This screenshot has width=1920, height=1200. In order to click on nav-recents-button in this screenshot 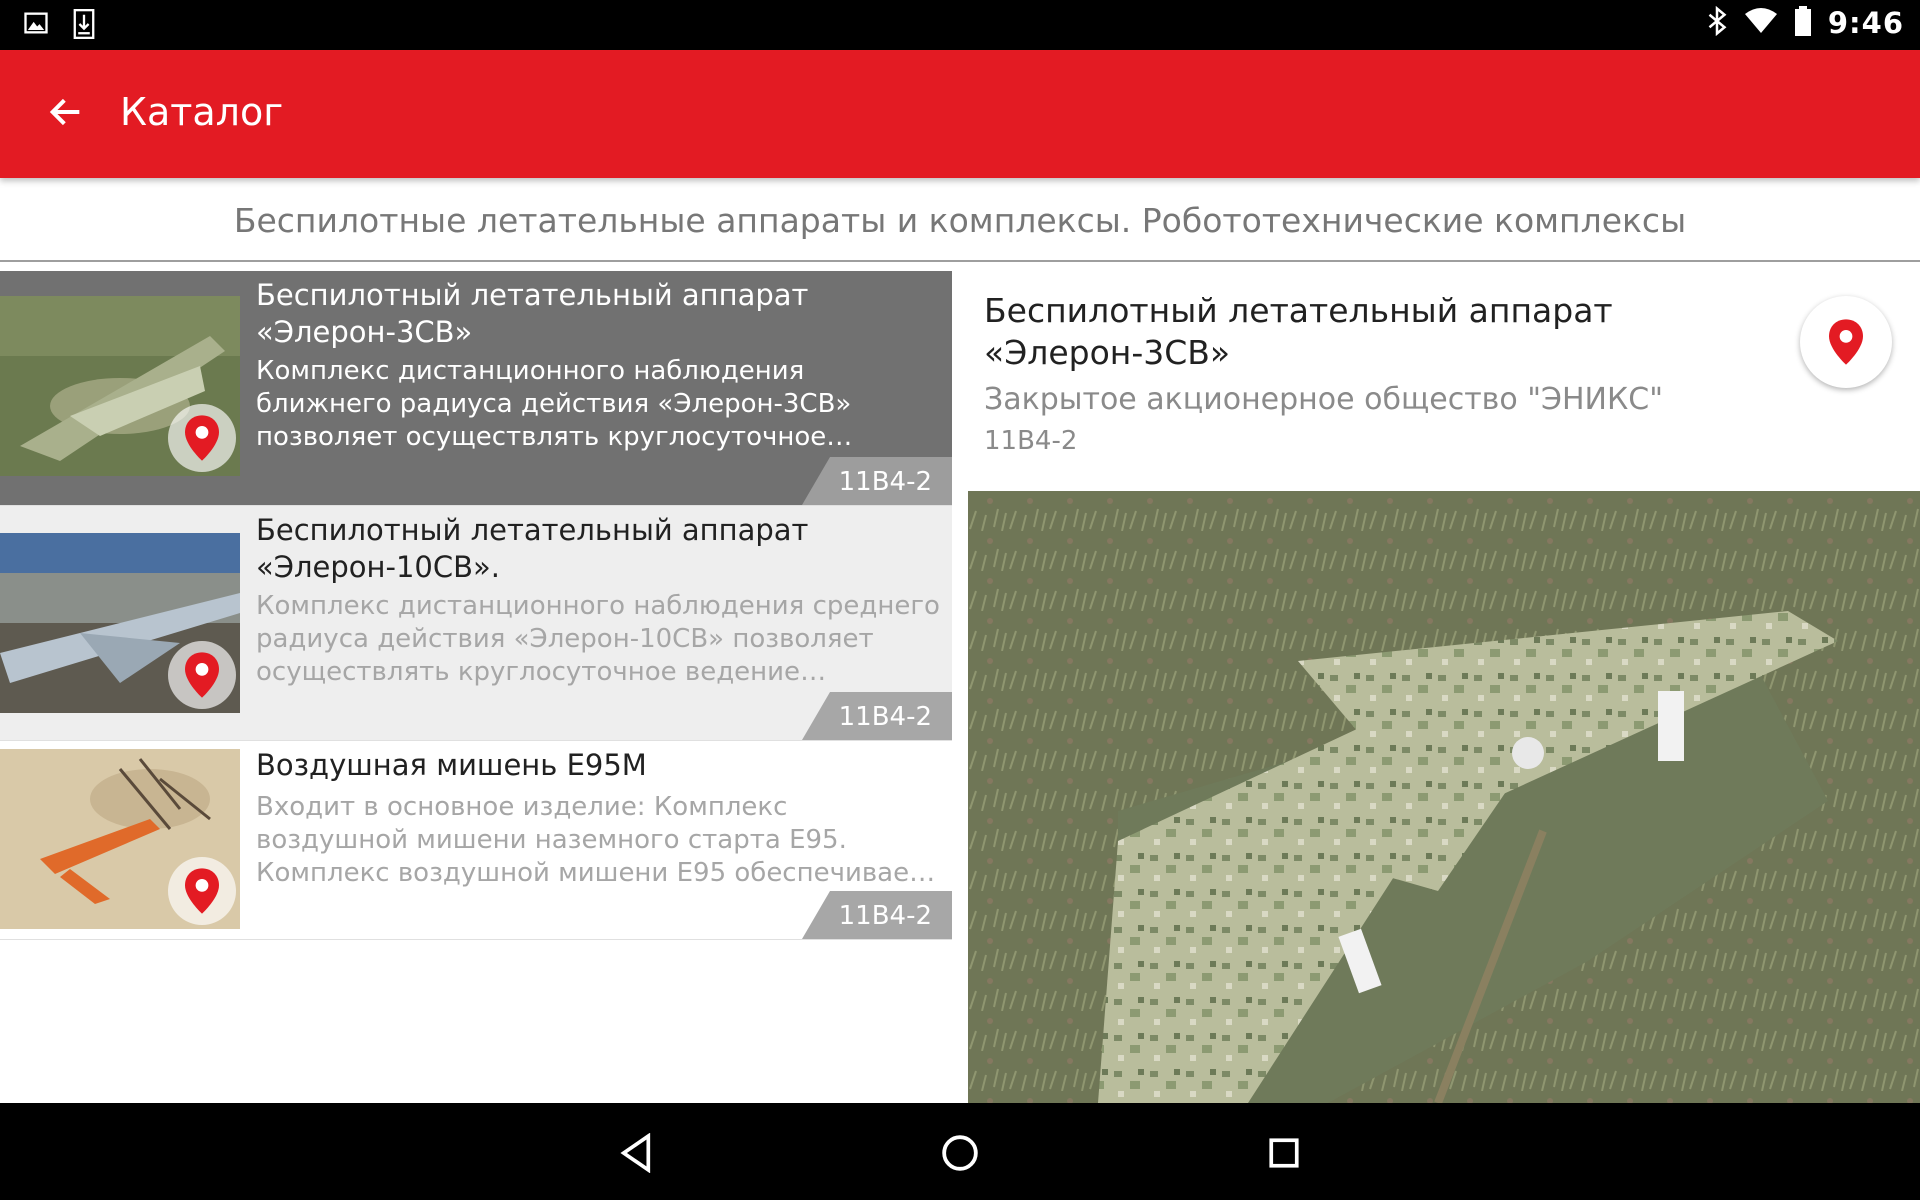, I will do `click(1284, 1153)`.